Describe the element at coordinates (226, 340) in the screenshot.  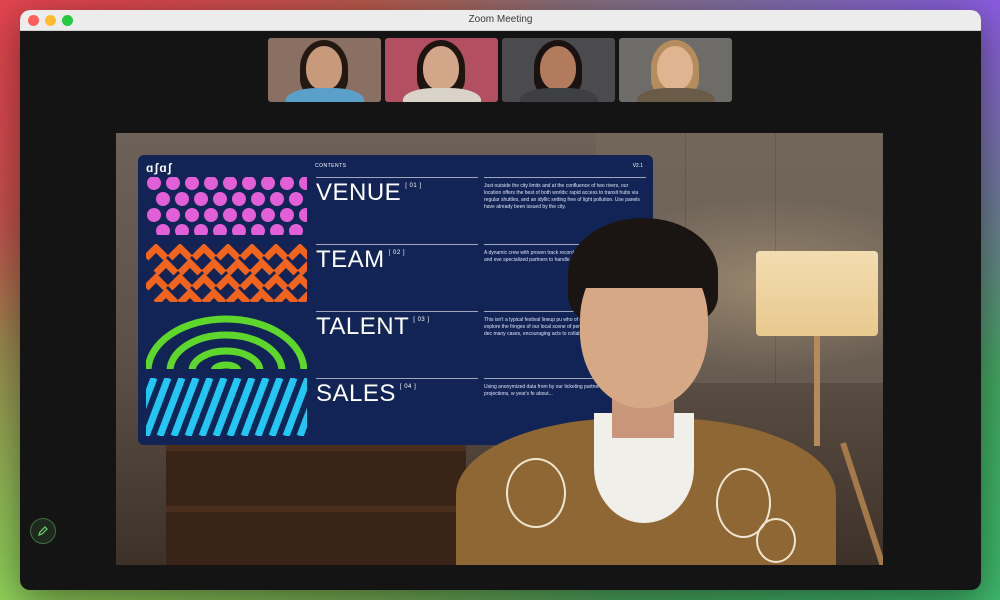
I see `wave-pattern-art` at that location.